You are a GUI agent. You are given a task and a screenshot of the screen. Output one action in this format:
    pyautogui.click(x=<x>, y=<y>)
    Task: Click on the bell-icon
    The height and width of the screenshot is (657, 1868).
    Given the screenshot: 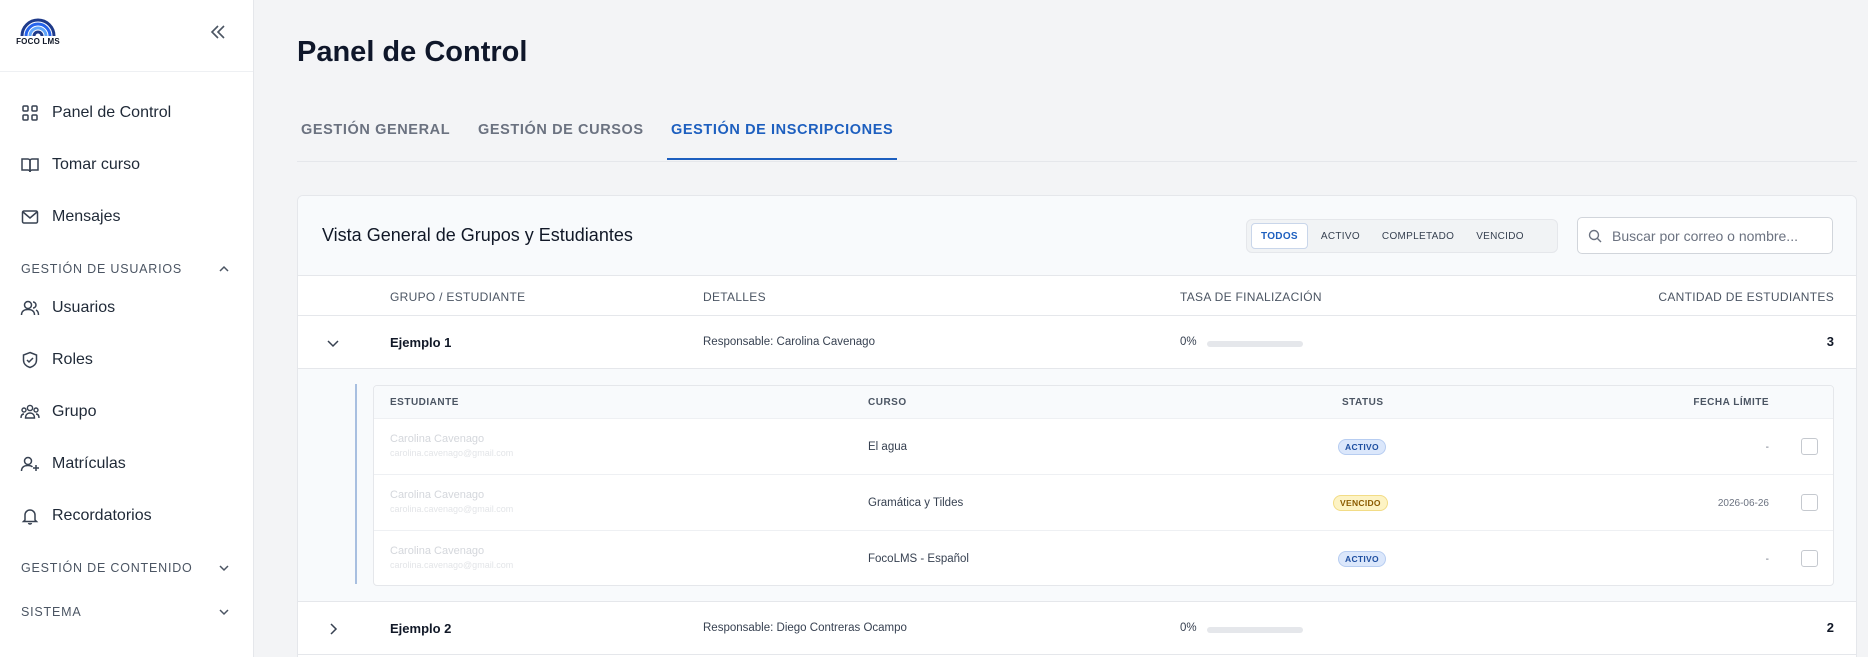 What is the action you would take?
    pyautogui.click(x=30, y=516)
    